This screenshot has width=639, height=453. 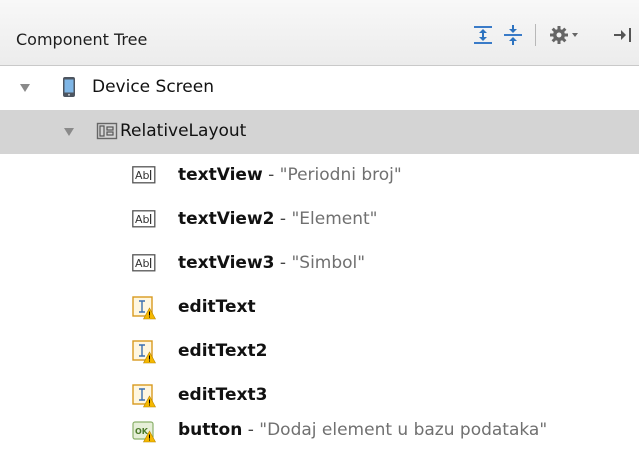 What do you see at coordinates (403, 430) in the screenshot?
I see `component-text: "Dodaj element u bazu podataka"` at bounding box center [403, 430].